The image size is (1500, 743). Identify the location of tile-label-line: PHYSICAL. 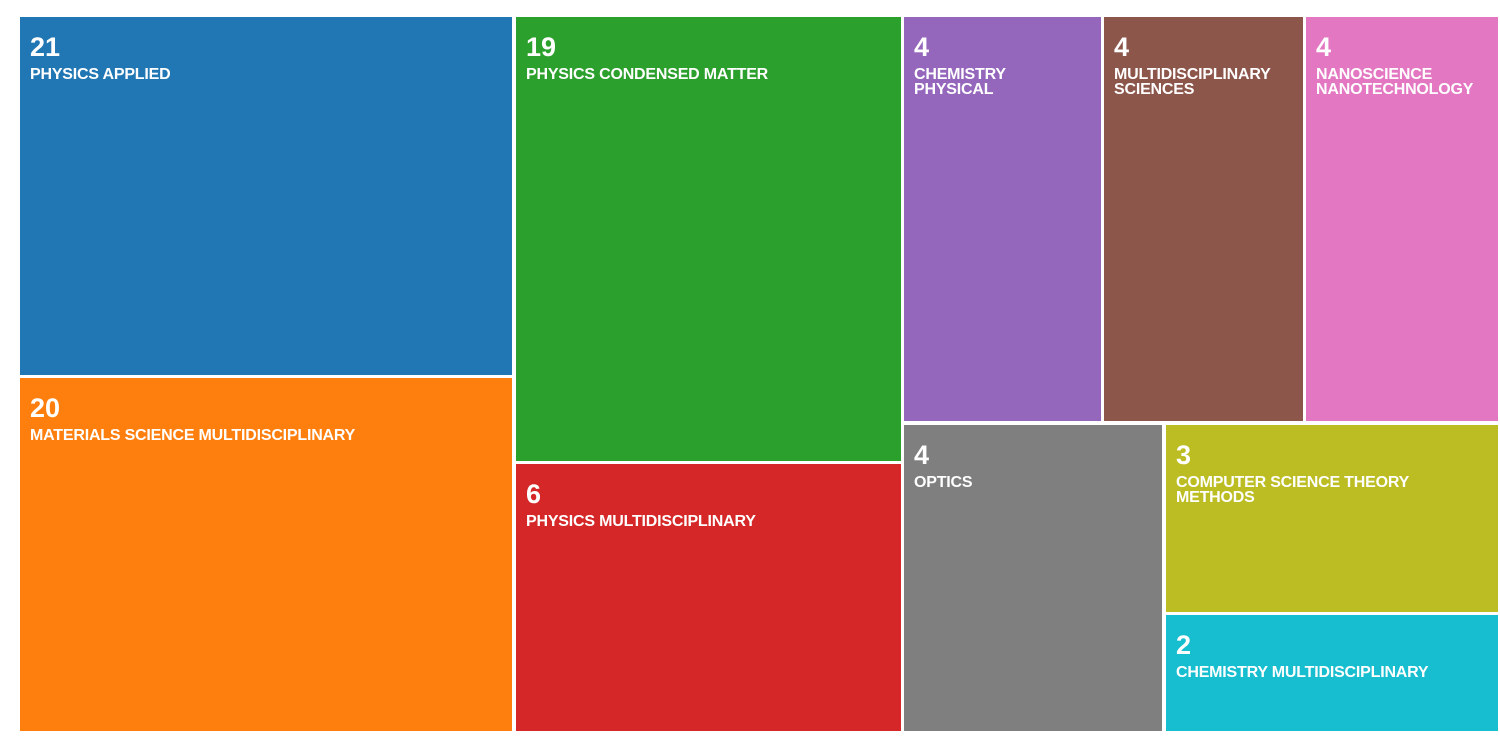
(954, 89).